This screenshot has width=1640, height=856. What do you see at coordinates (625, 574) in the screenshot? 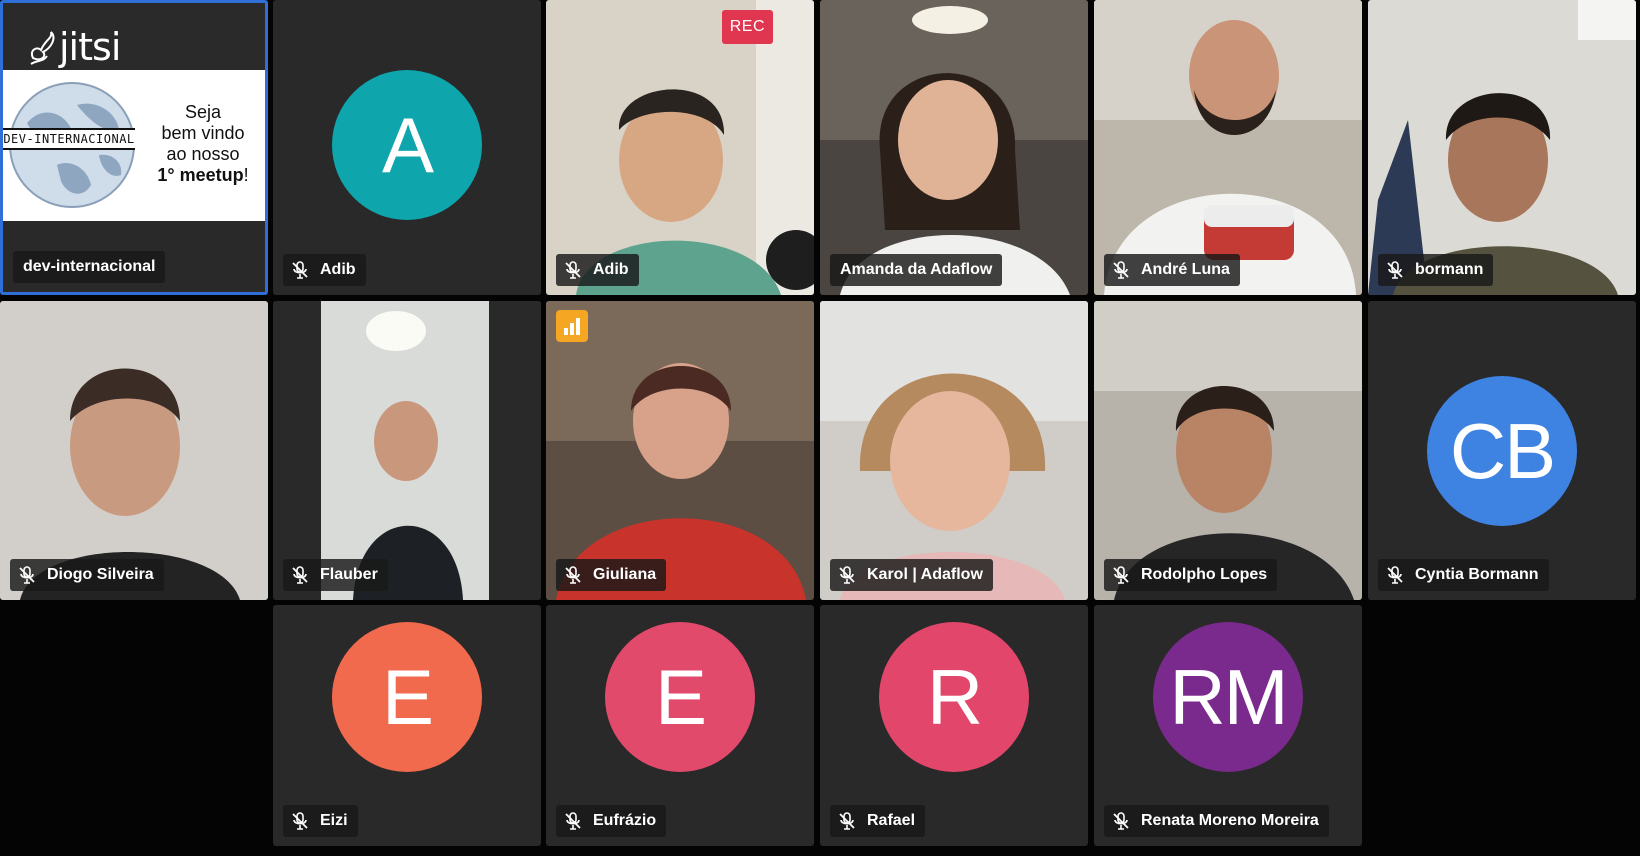
I see `participant-name: Giuliana` at bounding box center [625, 574].